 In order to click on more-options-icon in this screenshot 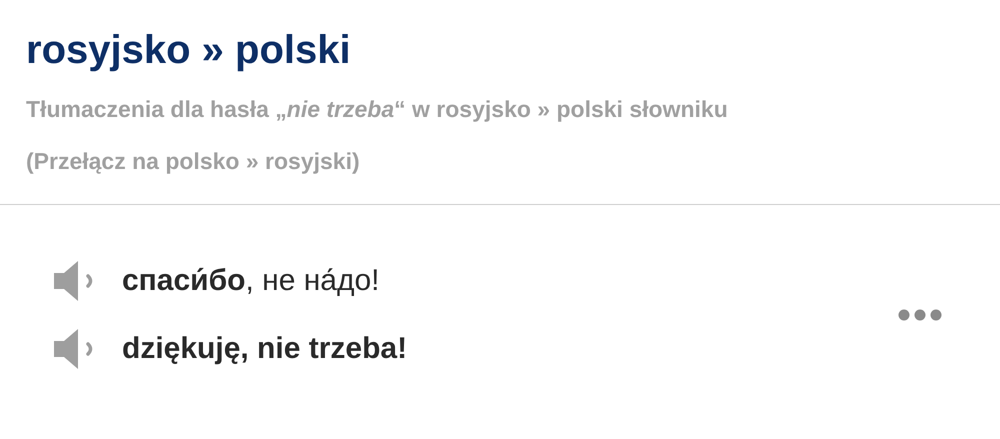, I will do `click(920, 315)`.